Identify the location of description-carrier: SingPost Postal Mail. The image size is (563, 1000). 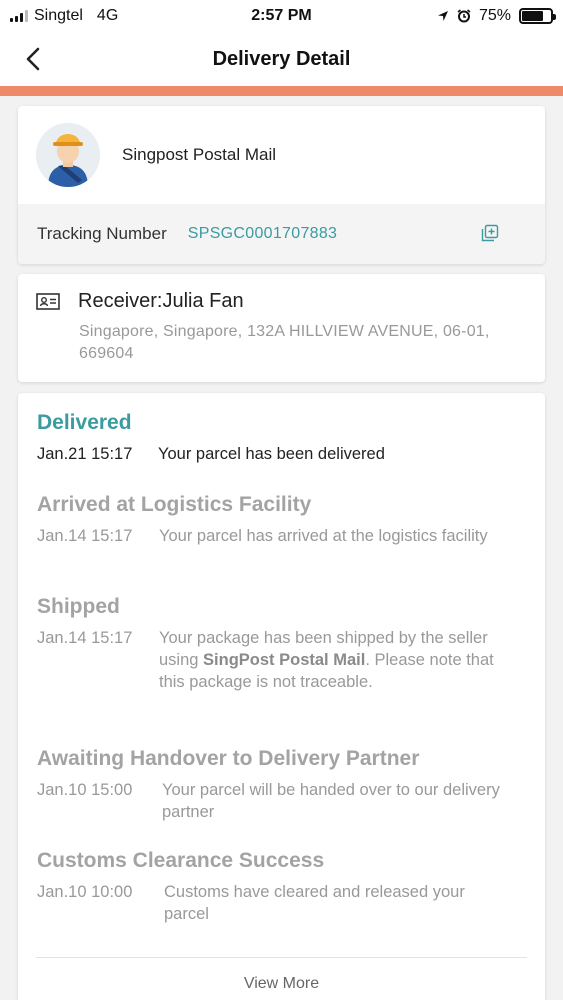
(284, 660).